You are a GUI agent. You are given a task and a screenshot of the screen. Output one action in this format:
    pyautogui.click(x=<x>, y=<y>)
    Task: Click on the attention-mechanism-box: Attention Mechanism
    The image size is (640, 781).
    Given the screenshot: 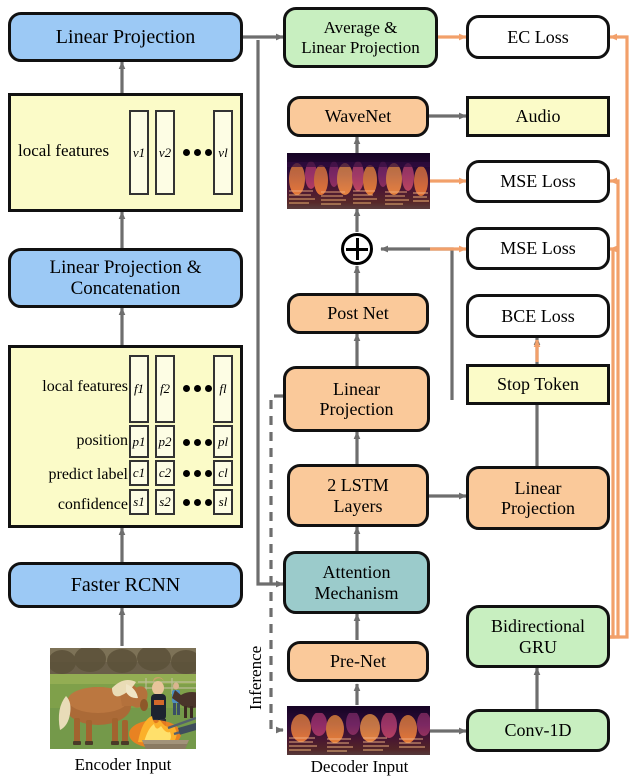 What is the action you would take?
    pyautogui.click(x=356, y=582)
    